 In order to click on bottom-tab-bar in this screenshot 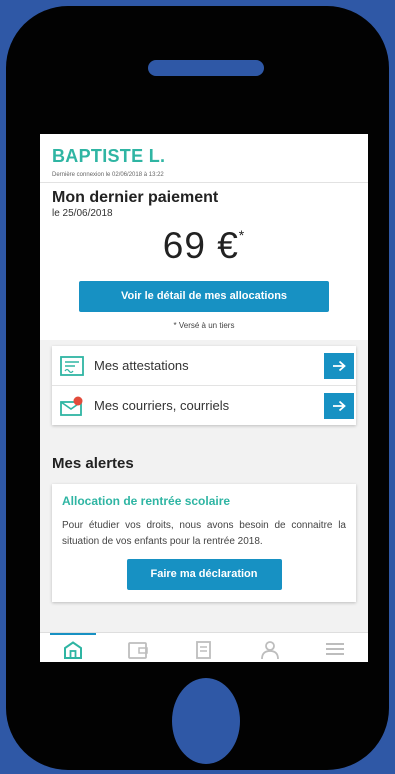, I will do `click(204, 647)`.